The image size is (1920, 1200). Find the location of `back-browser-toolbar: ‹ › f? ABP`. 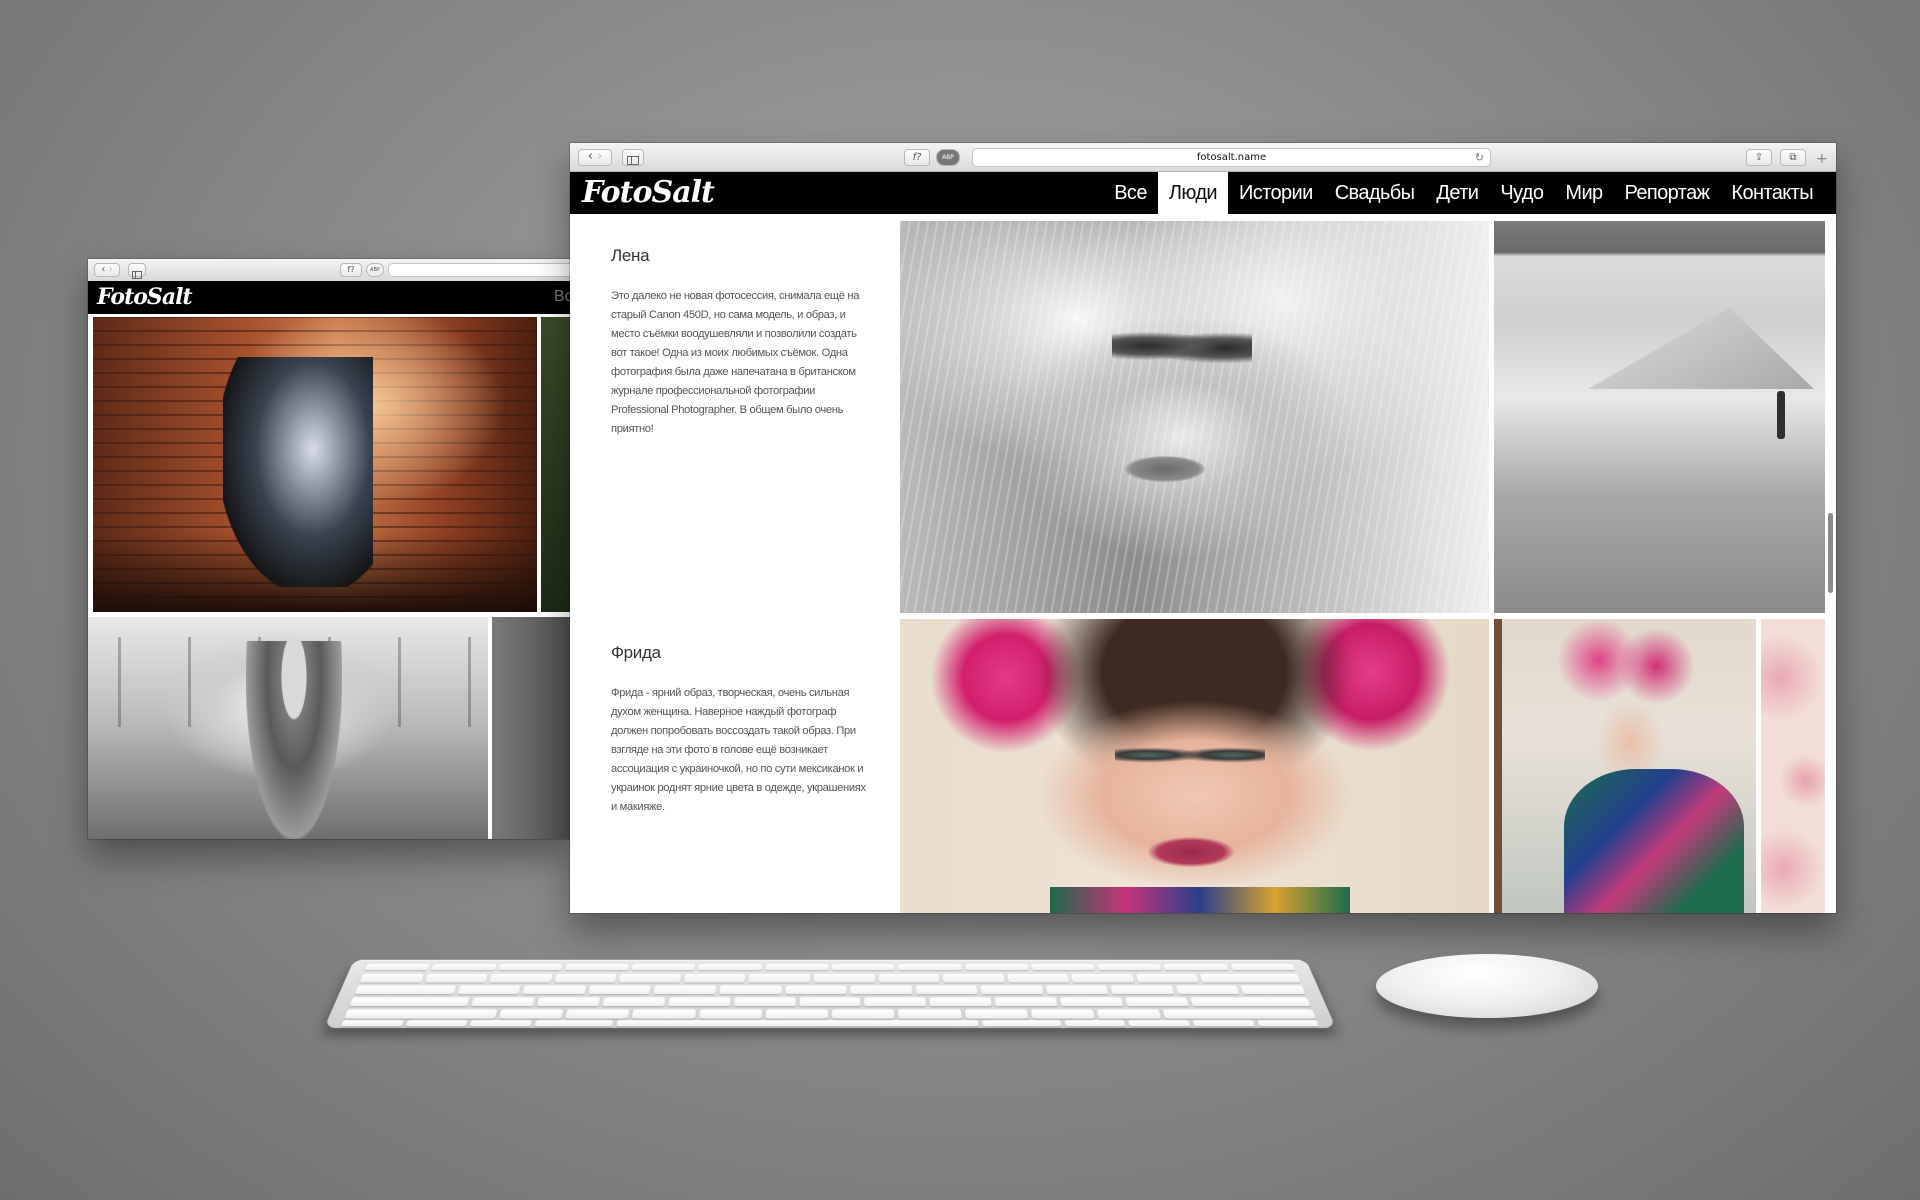

back-browser-toolbar: ‹ › f? ABP is located at coordinates (329, 270).